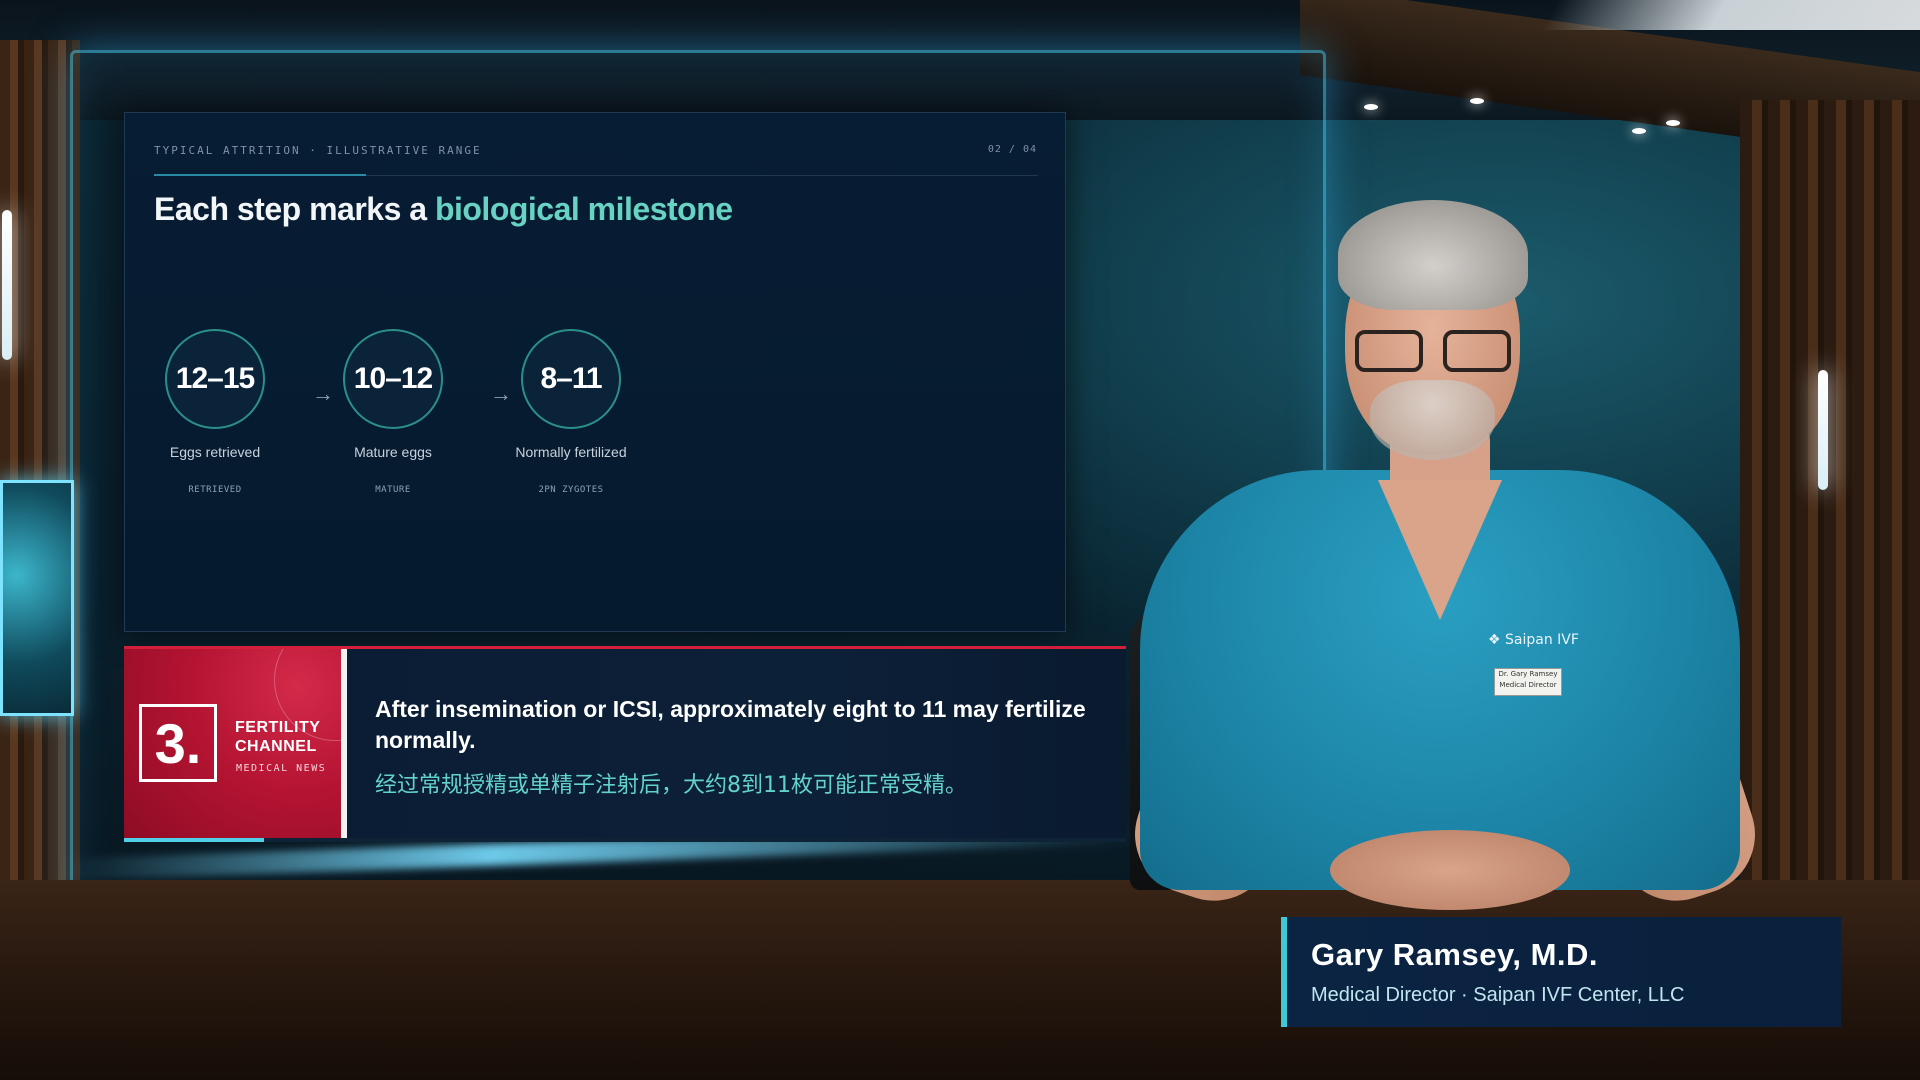  What do you see at coordinates (276, 746) in the screenshot?
I see `channel-name-line2: CHANNEL` at bounding box center [276, 746].